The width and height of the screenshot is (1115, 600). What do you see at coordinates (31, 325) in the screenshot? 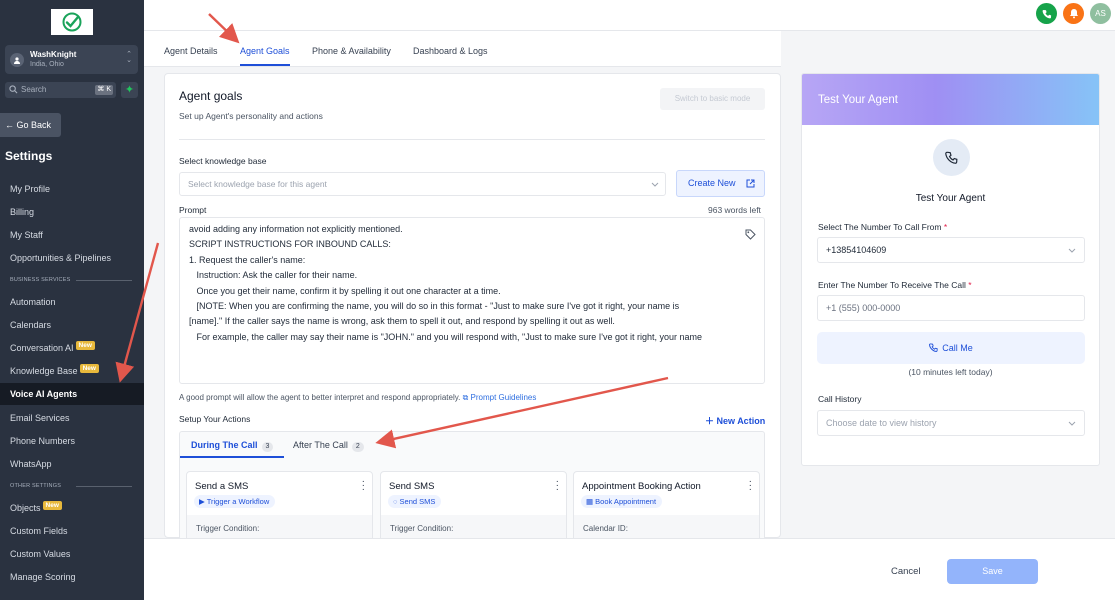
I see `nav-label: Calendars` at bounding box center [31, 325].